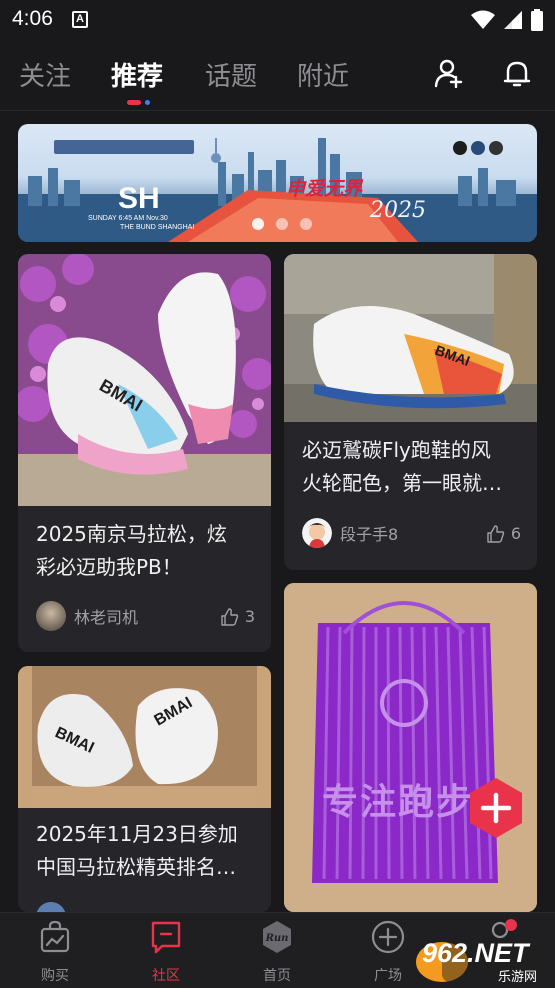  Describe the element at coordinates (277, 20) in the screenshot. I see `status-bar: 4:06 A` at that location.